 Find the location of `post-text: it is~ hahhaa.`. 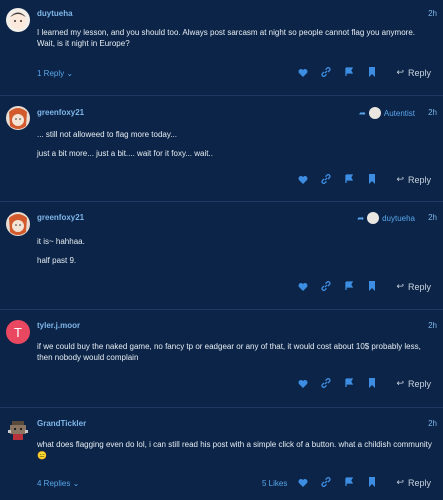

post-text: it is~ hahhaa. is located at coordinates (61, 241).